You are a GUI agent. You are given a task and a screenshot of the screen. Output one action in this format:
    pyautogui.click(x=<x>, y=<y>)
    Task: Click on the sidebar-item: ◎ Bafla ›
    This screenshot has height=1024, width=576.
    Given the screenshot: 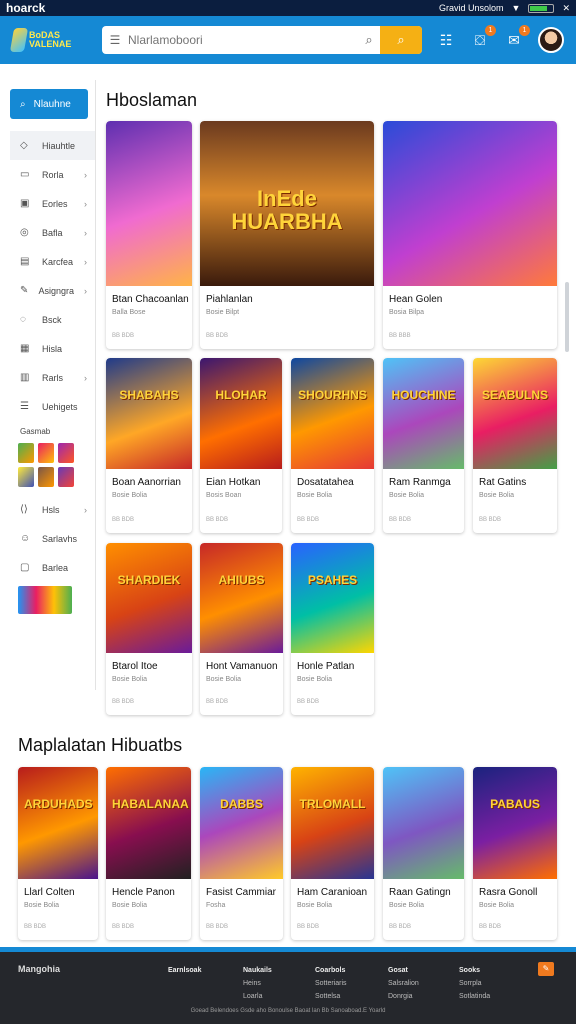 What is the action you would take?
    pyautogui.click(x=52, y=232)
    